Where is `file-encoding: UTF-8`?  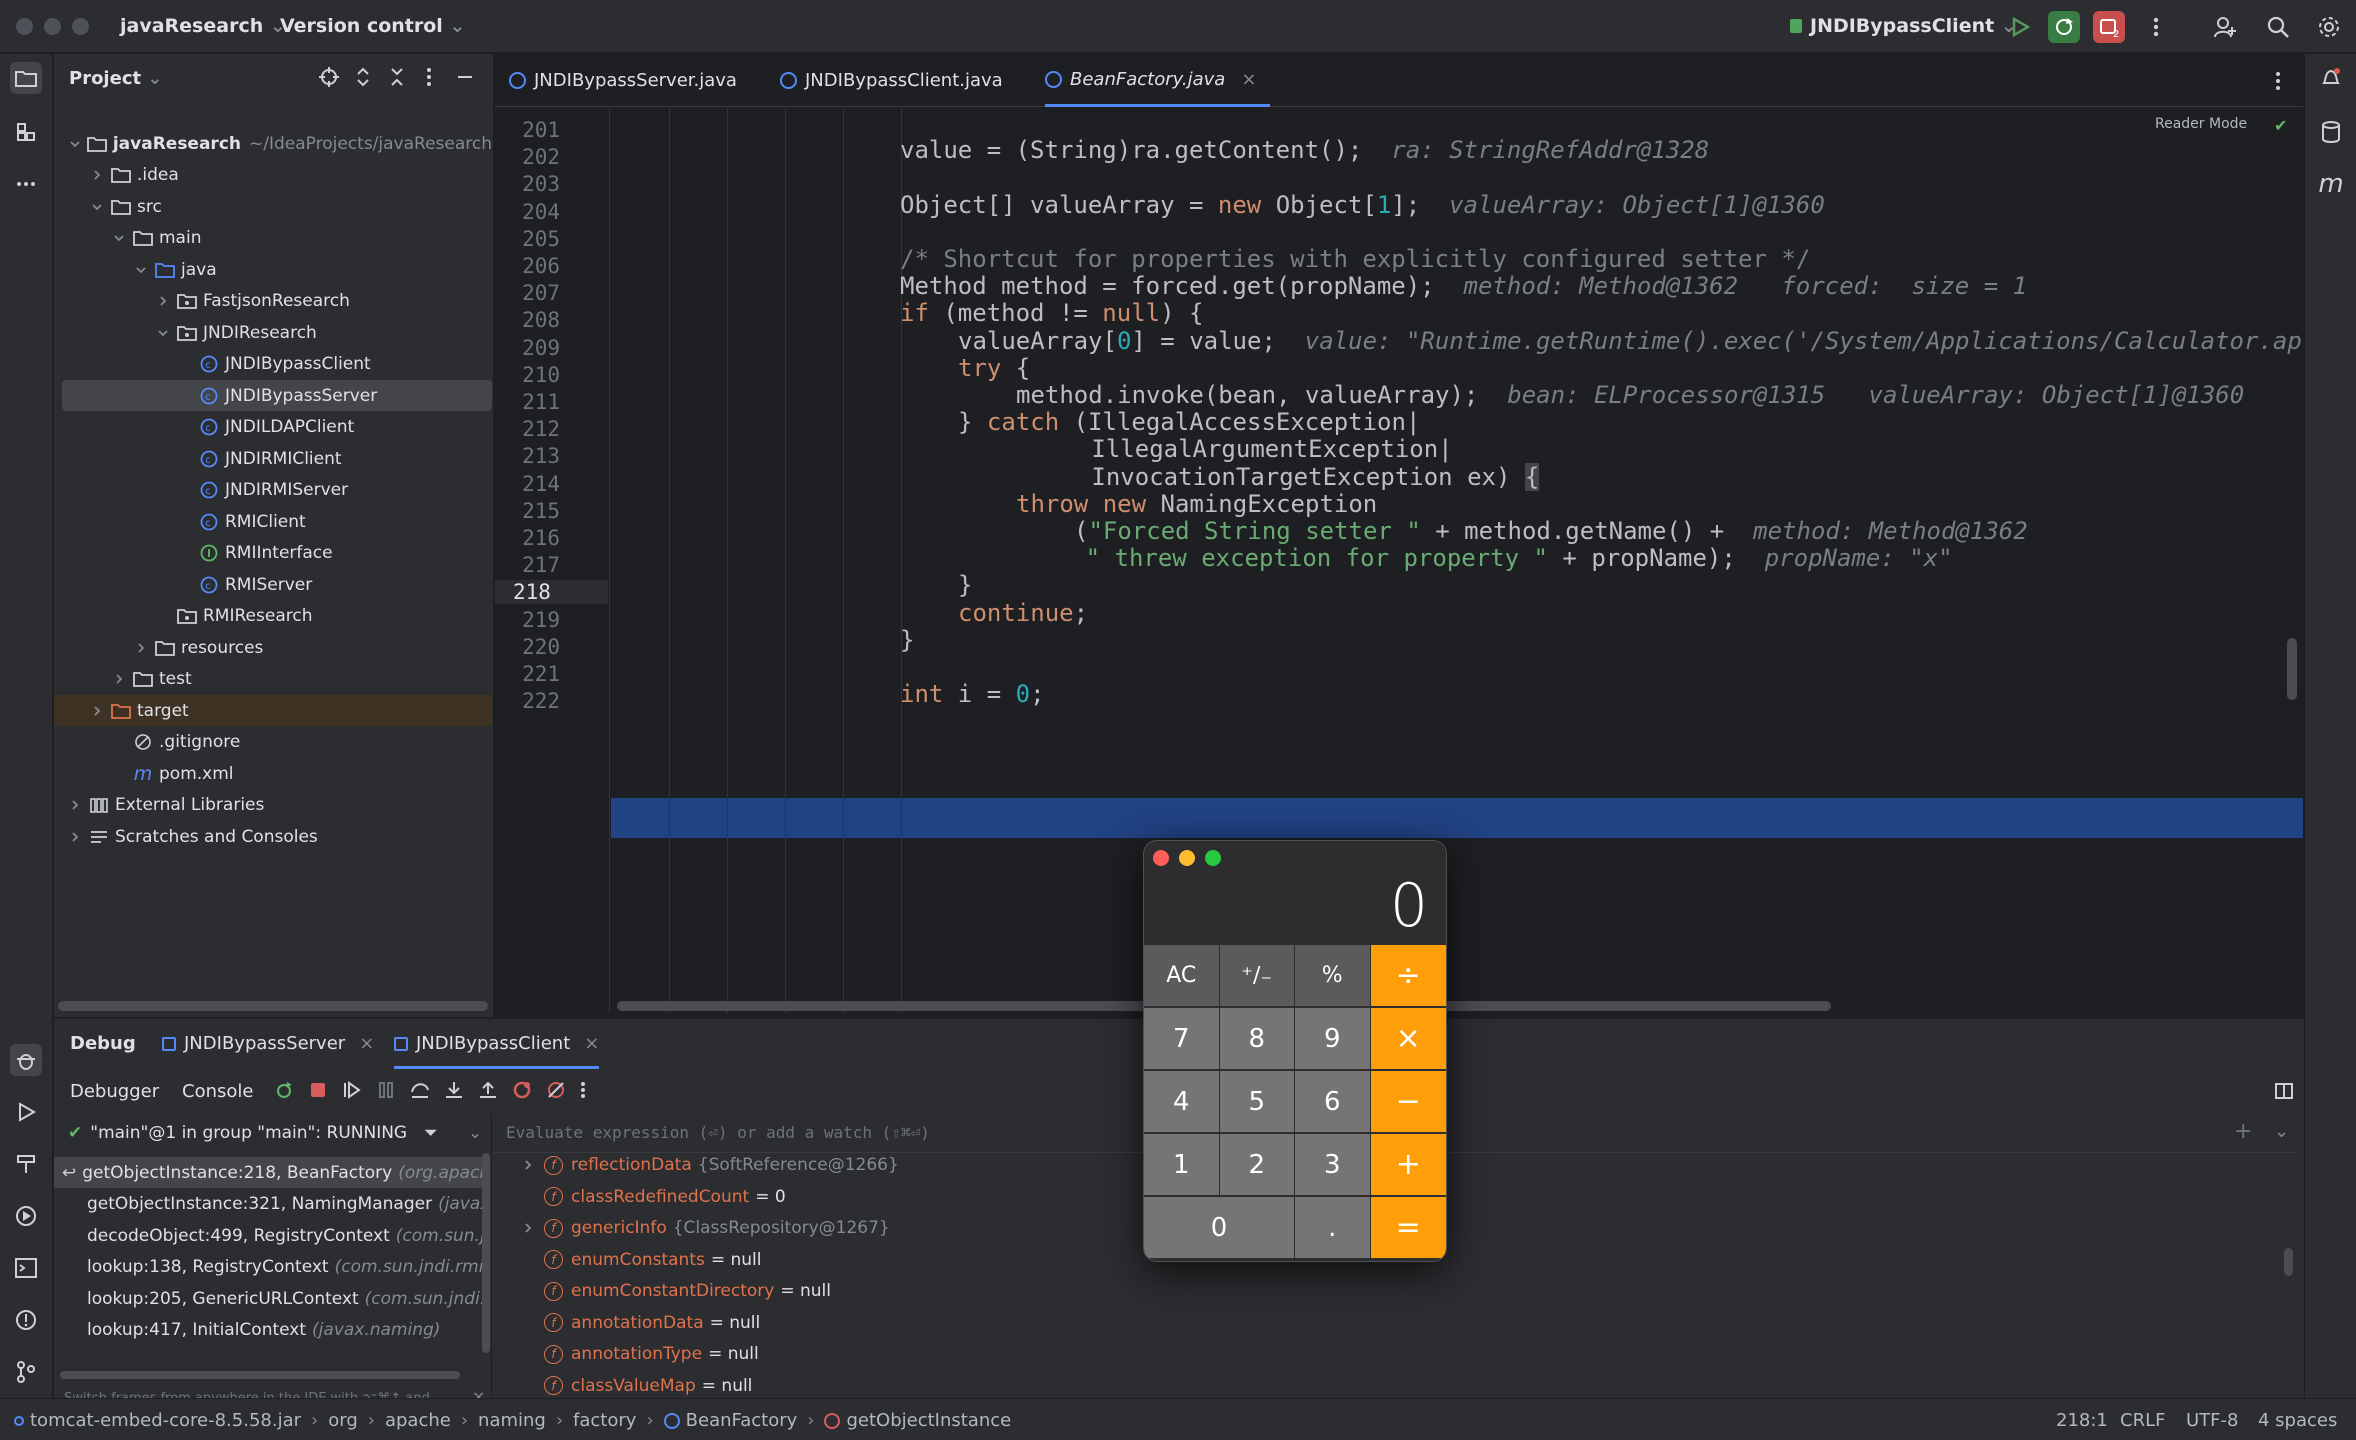 file-encoding: UTF-8 is located at coordinates (2212, 1420).